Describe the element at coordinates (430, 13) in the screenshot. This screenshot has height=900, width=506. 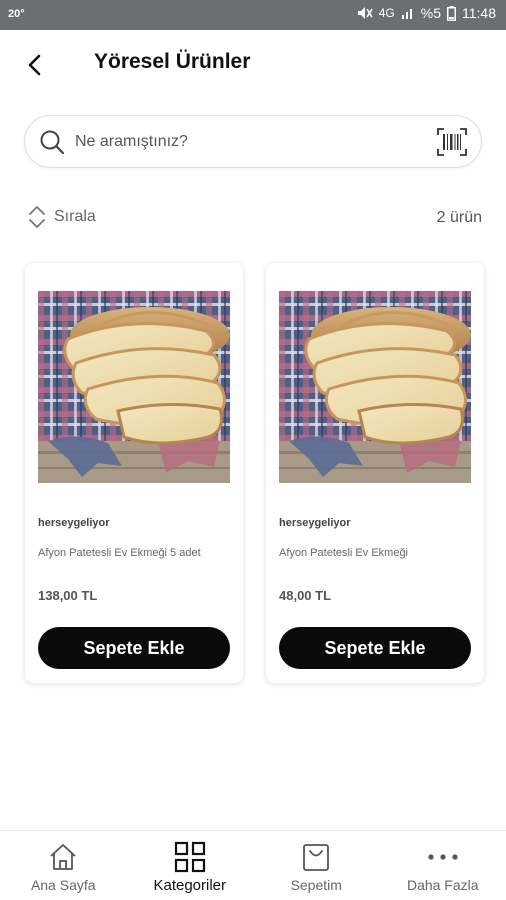
I see `battery-percent: %5` at that location.